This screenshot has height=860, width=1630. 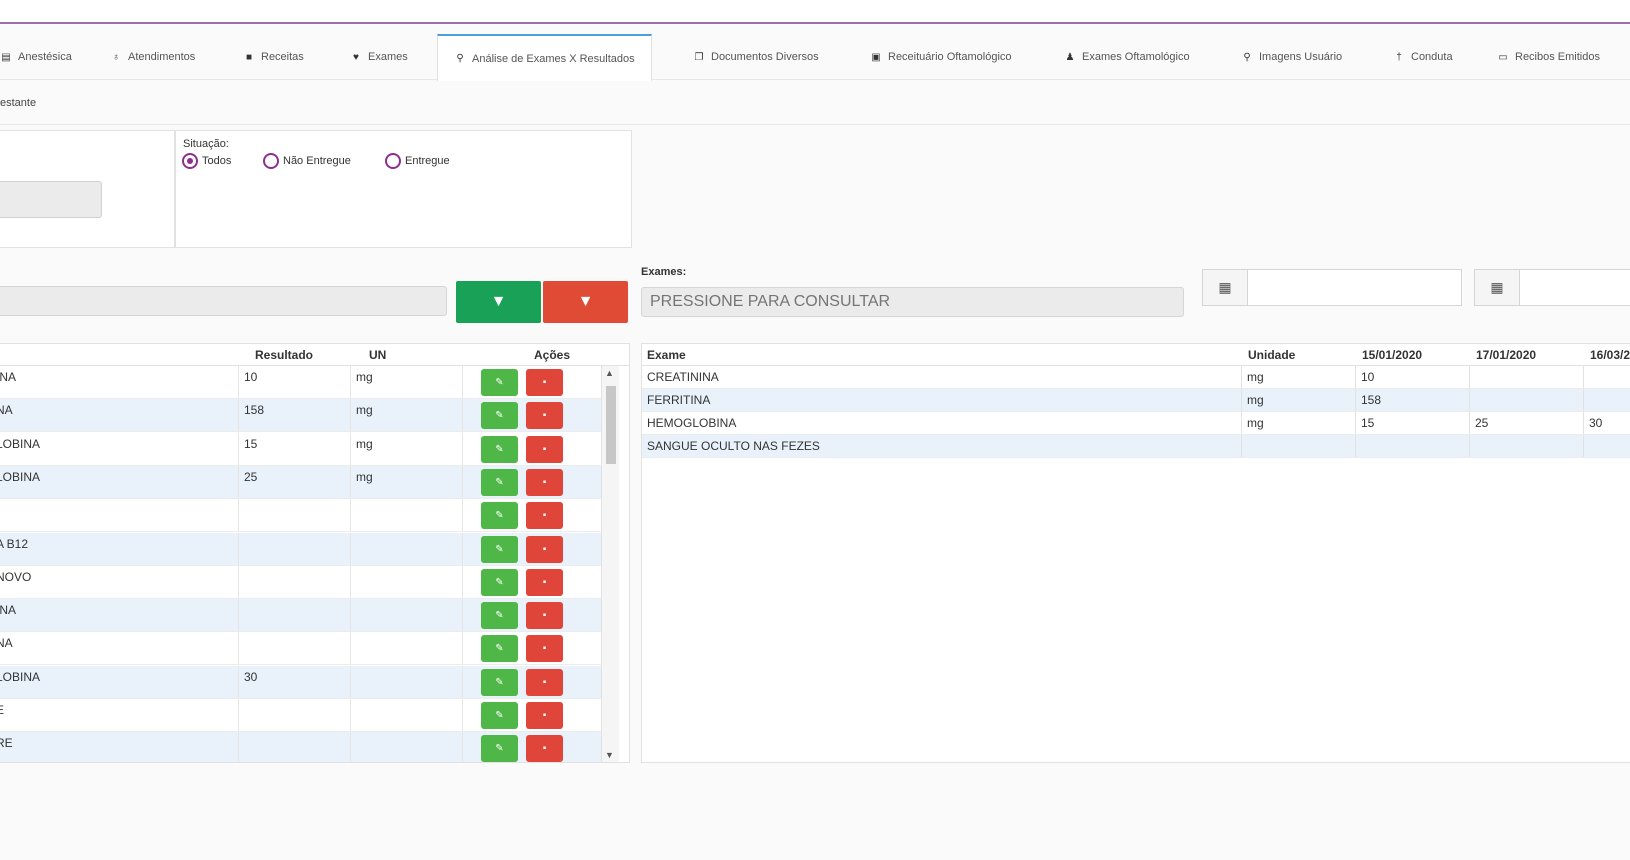 What do you see at coordinates (206, 161) in the screenshot?
I see `radio-todos: Todos` at bounding box center [206, 161].